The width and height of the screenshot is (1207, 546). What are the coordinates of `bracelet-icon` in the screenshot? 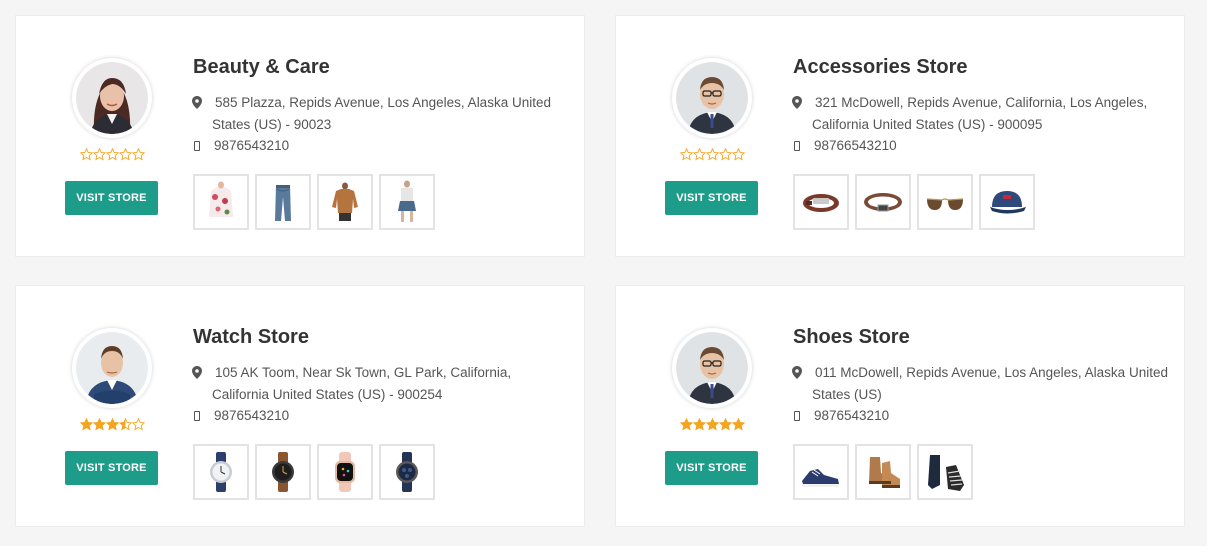 It's located at (821, 202).